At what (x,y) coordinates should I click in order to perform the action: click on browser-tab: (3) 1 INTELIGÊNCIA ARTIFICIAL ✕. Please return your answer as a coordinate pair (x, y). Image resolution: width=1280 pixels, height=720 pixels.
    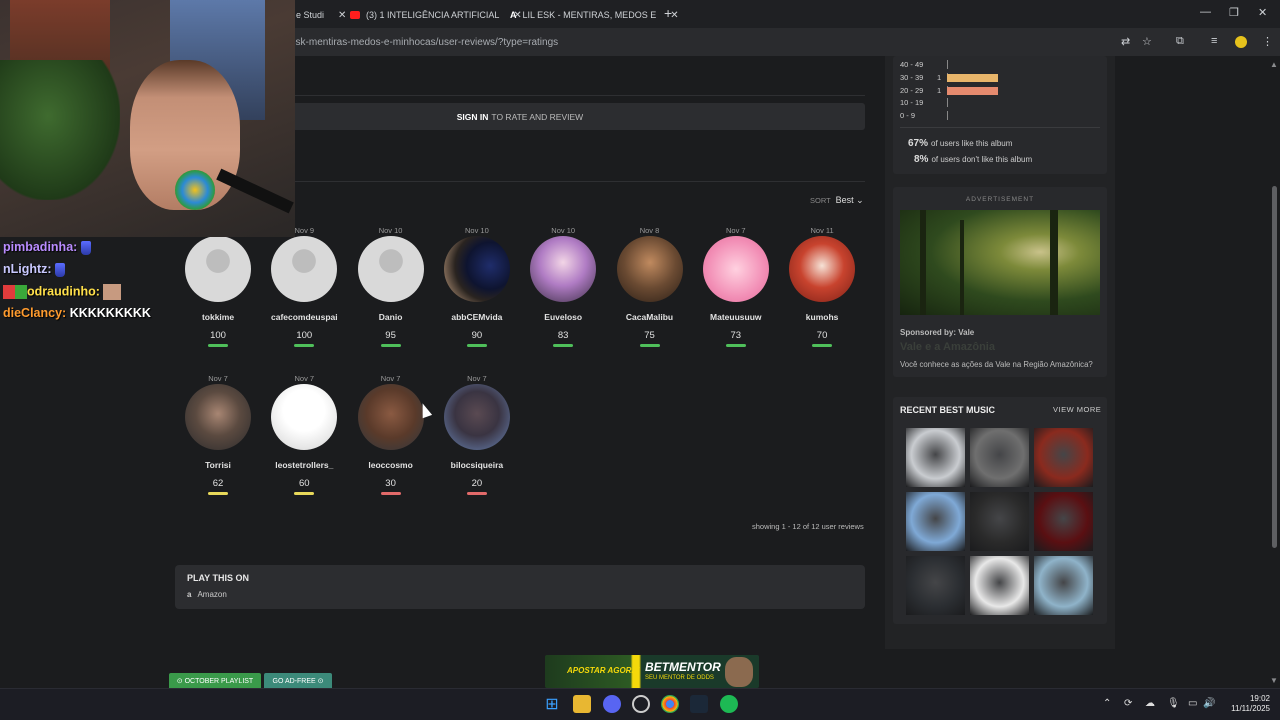
    Looking at the image, I should click on (436, 15).